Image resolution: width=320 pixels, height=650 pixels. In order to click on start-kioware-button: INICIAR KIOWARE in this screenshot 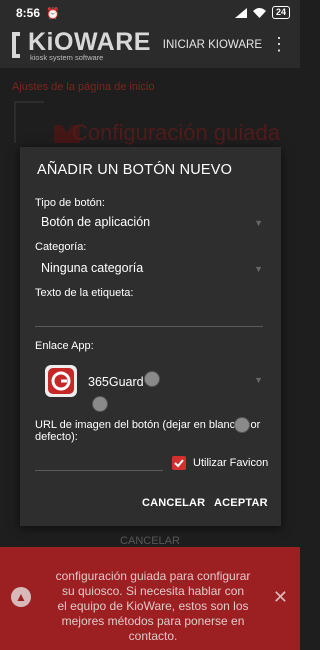, I will do `click(212, 45)`.